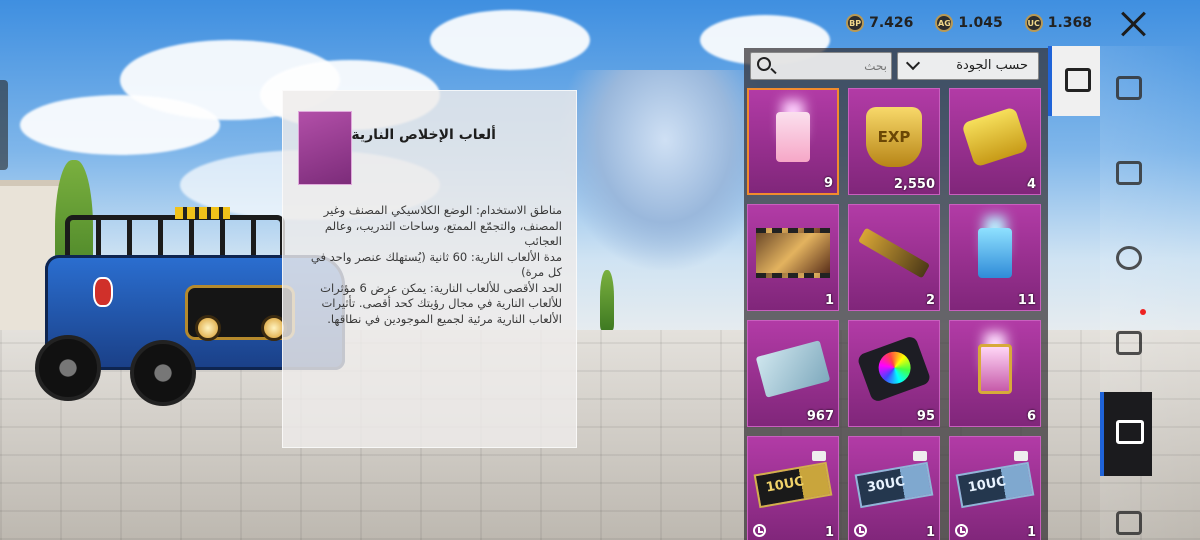  Describe the element at coordinates (833, 66) in the screenshot. I see `search-input` at that location.